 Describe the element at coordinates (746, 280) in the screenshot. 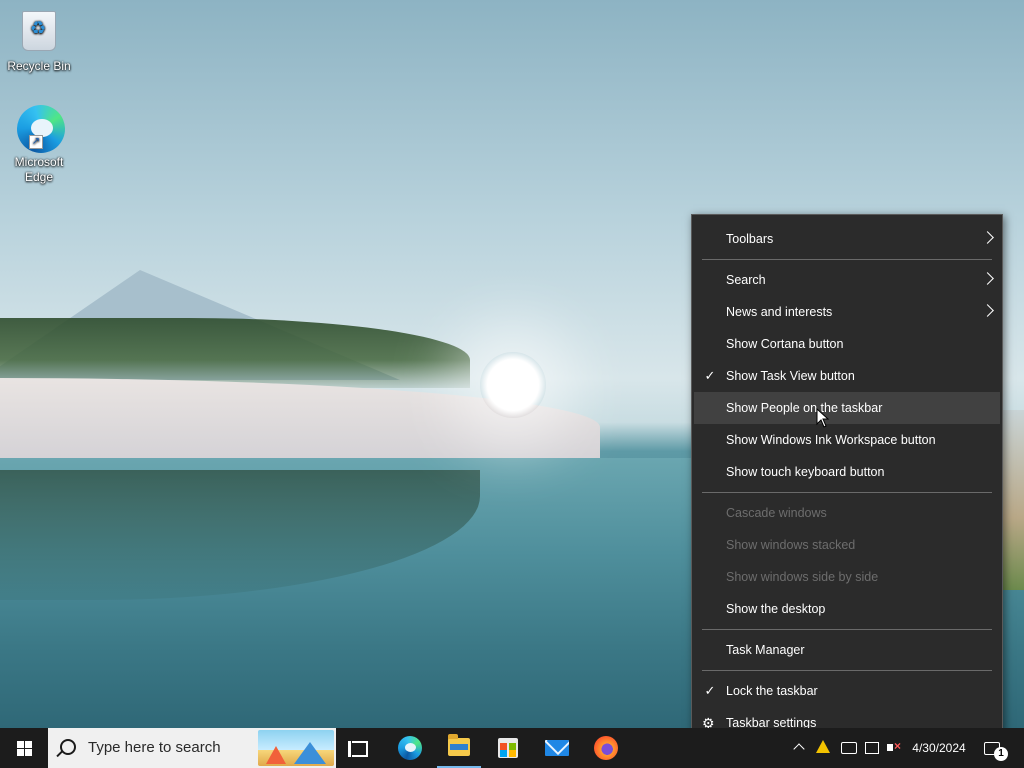

I see `menu-item-label: Search` at that location.